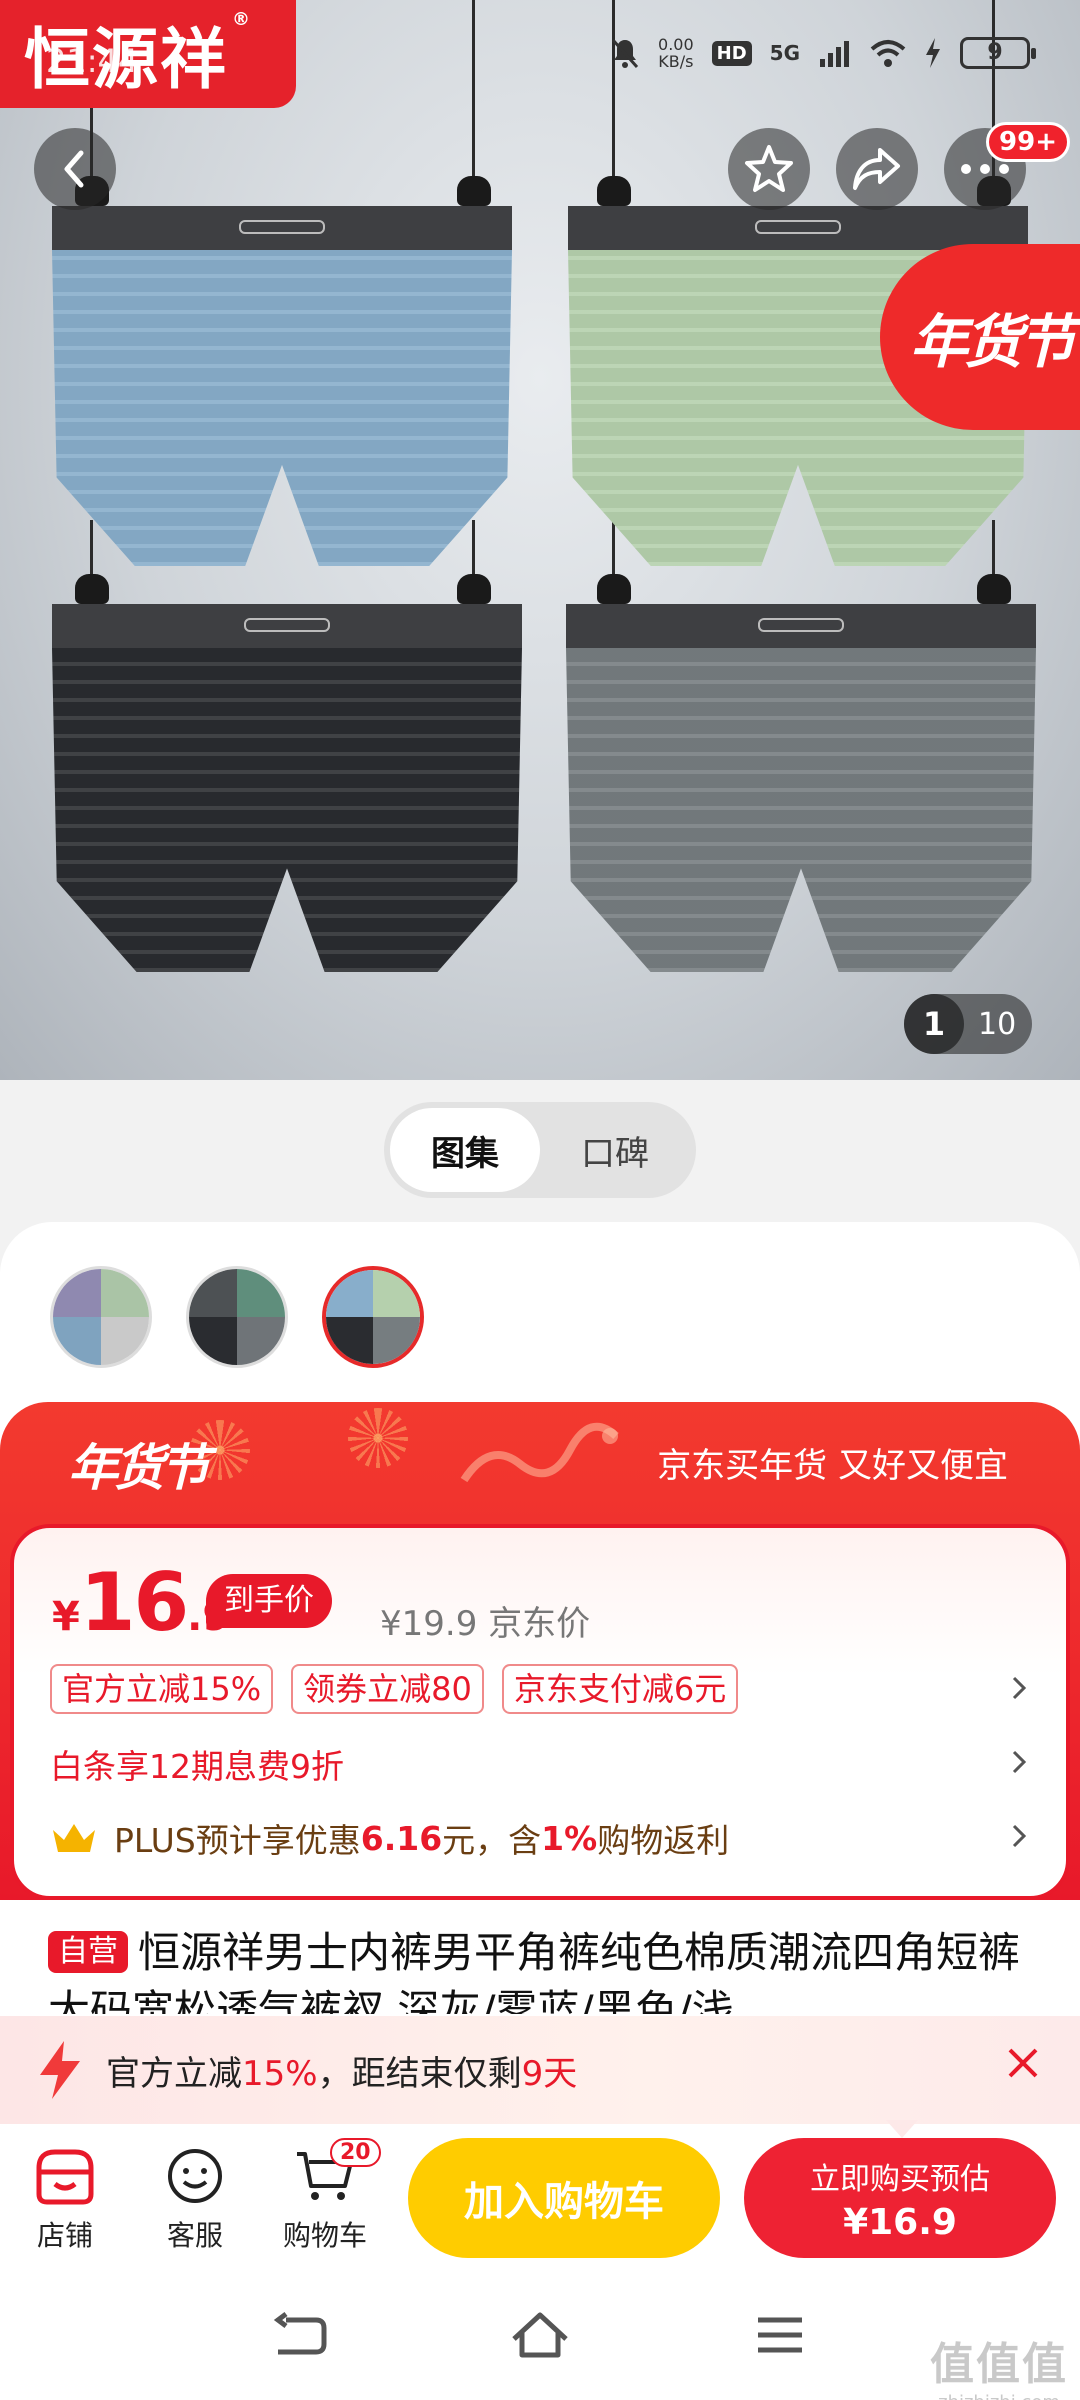  What do you see at coordinates (148, 54) in the screenshot?
I see `brand-badge: 恒源祥®` at bounding box center [148, 54].